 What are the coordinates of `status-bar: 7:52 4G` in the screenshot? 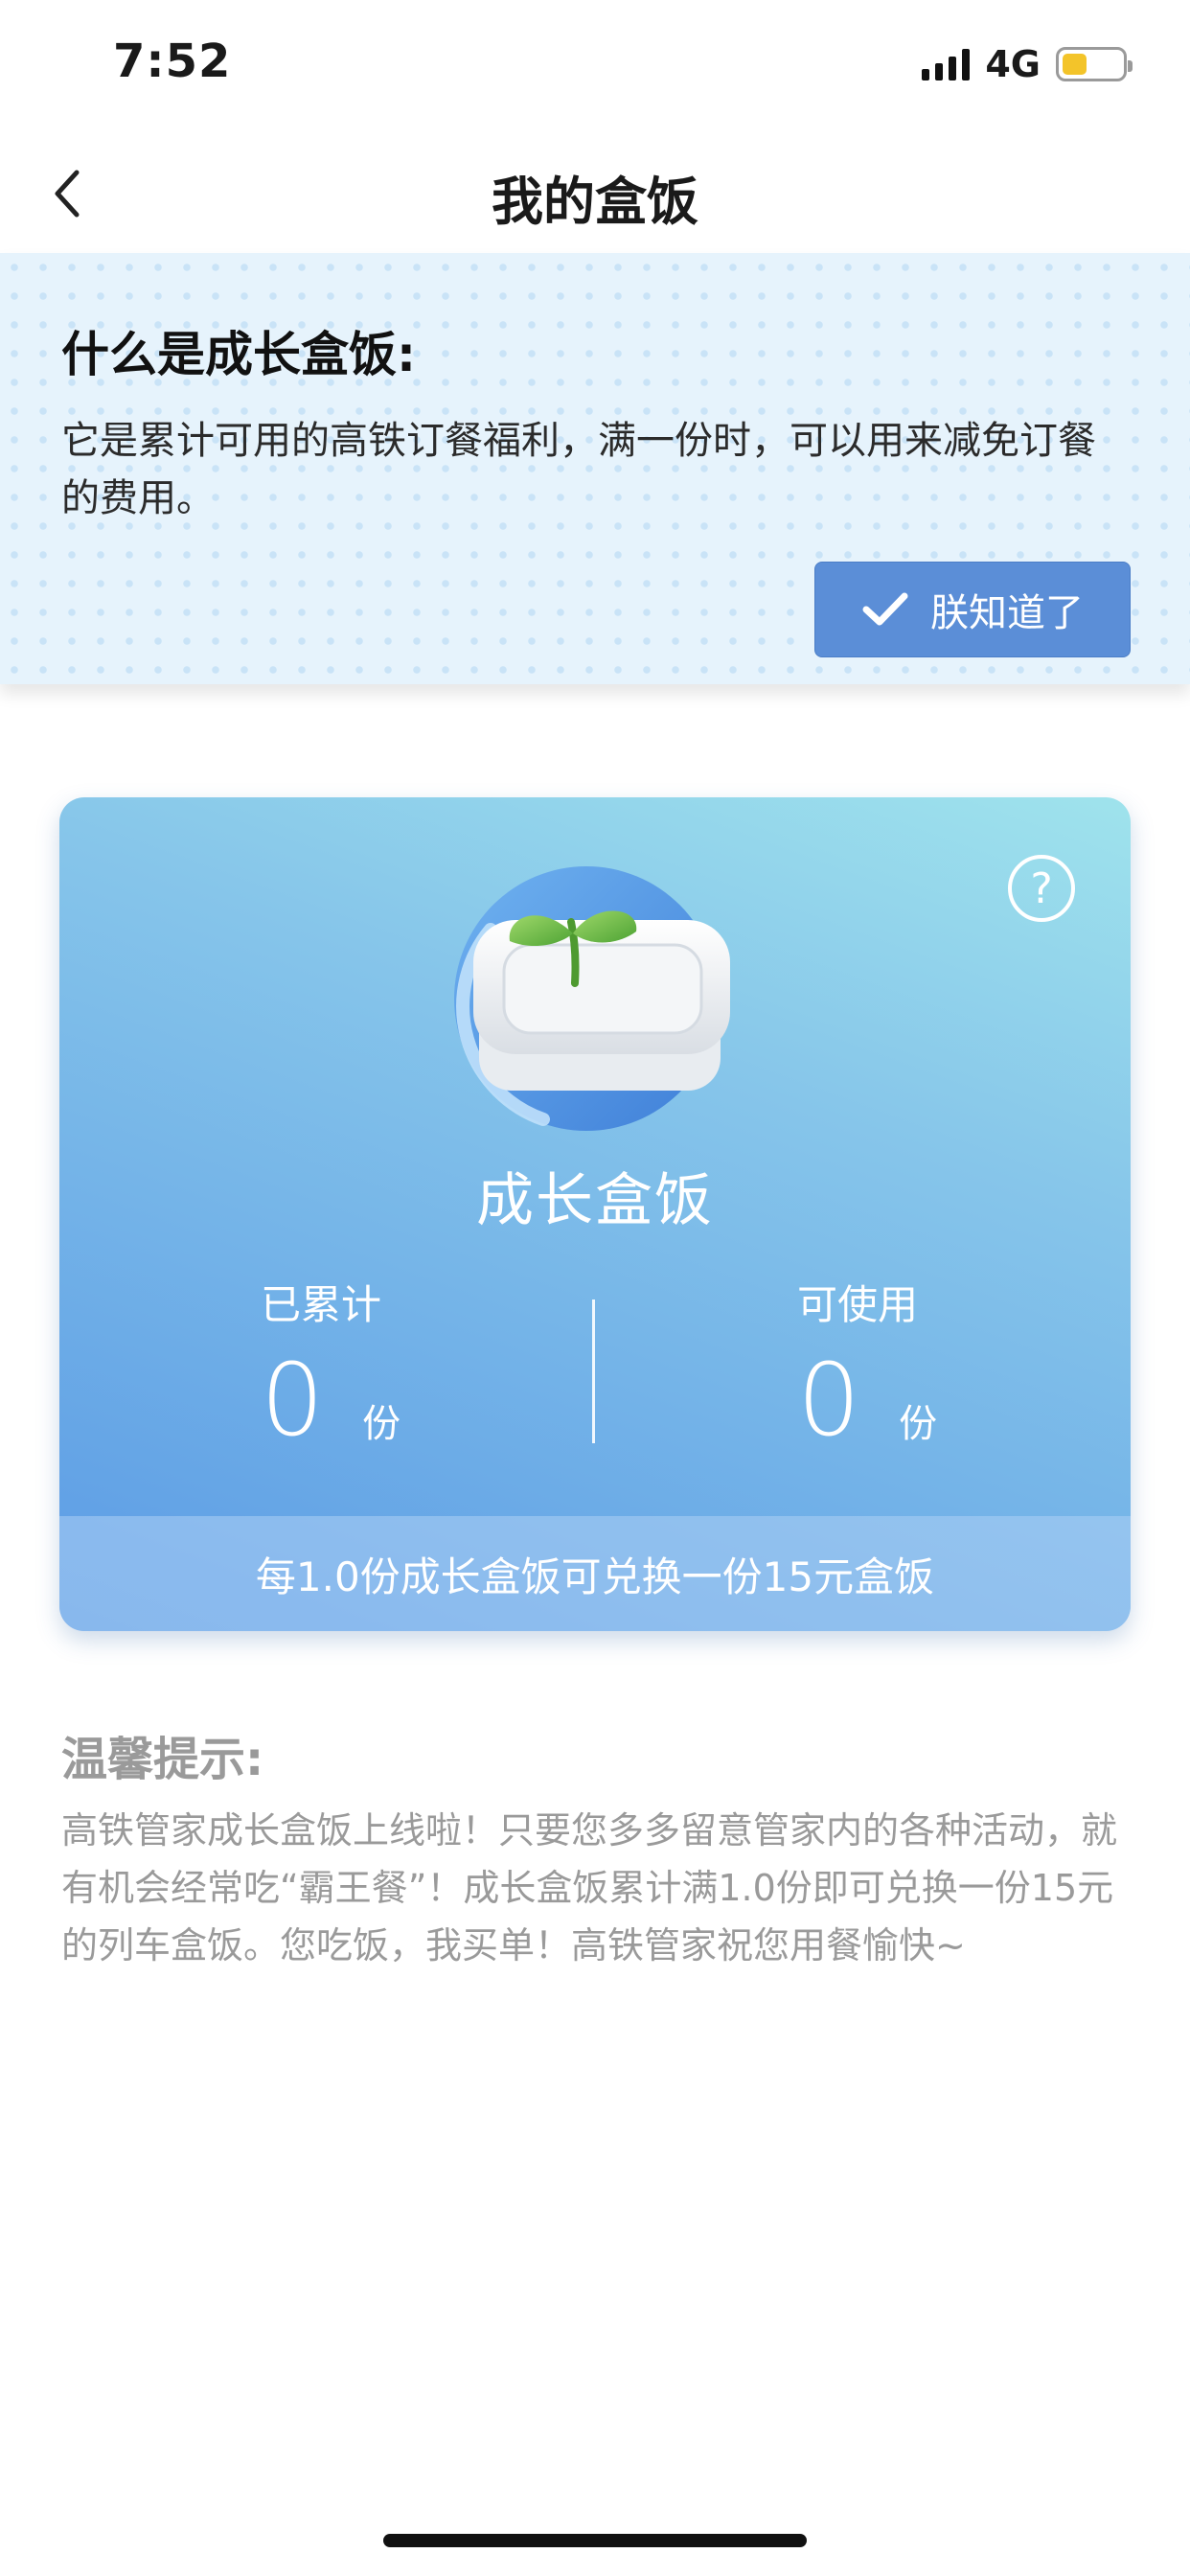 It's located at (595, 67).